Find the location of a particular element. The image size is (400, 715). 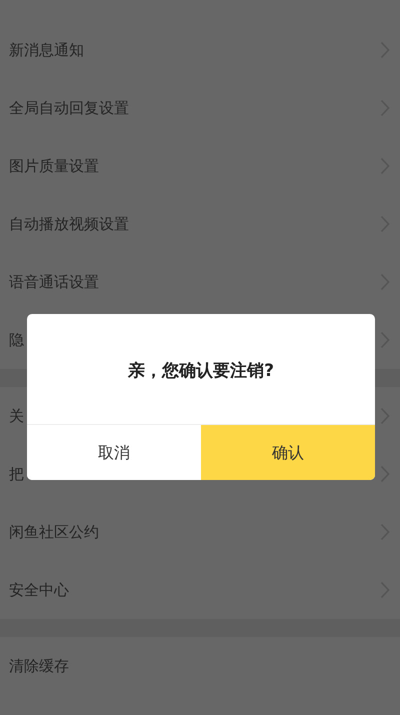

row-label: 图片质量设置 is located at coordinates (54, 166).